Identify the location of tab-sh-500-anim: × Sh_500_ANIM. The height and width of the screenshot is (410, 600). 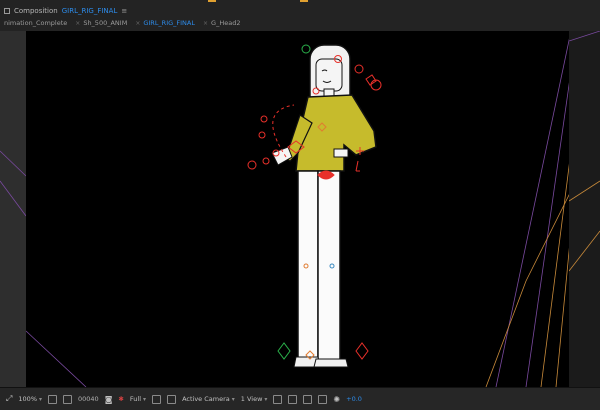
(101, 23).